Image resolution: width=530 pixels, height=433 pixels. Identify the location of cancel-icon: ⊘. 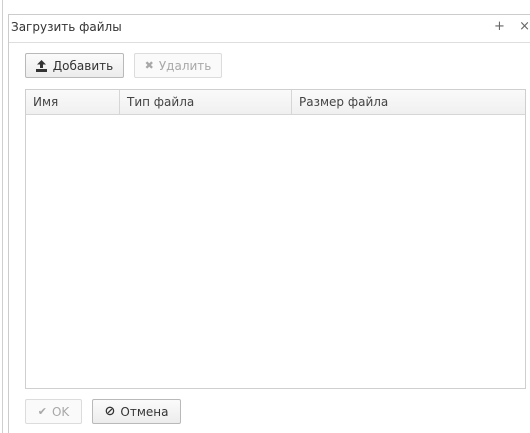
(110, 411).